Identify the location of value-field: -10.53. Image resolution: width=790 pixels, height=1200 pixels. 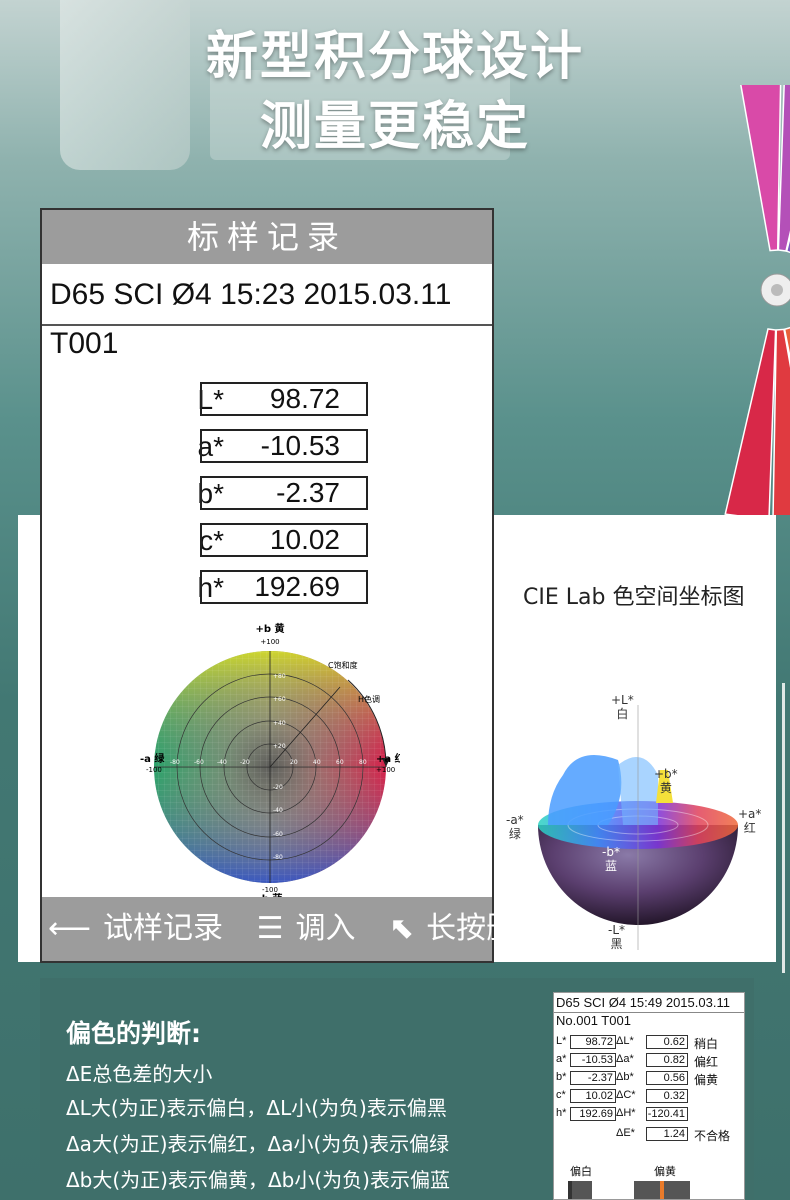
(284, 446).